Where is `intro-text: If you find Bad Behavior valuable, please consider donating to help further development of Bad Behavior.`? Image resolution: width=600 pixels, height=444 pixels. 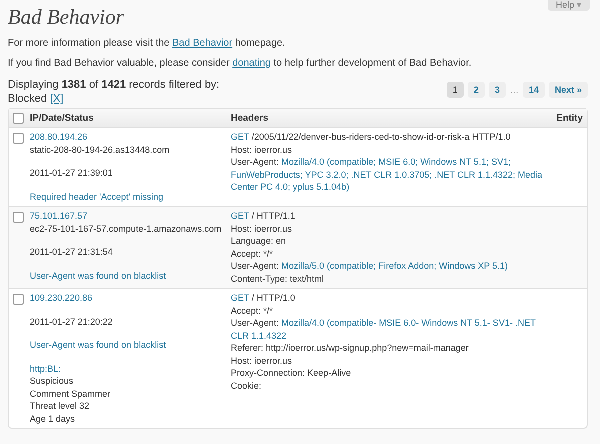
intro-text: If you find Bad Behavior valuable, please consider donating to help further development of Bad Behavior. is located at coordinates (240, 64).